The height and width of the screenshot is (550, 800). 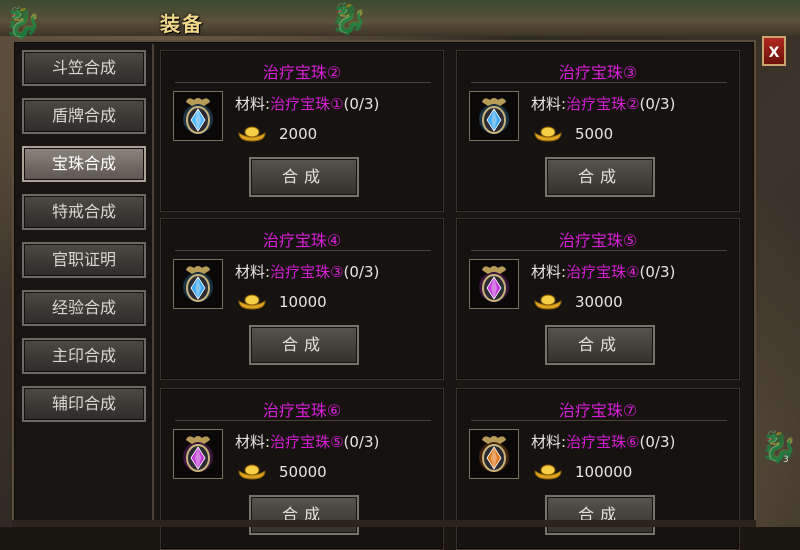 I want to click on category-menu: 斗笠合成 盾牌合成 宝珠合成 特戒合成 官职证明 经验合成 主印合成 辅印合成, so click(x=85, y=250).